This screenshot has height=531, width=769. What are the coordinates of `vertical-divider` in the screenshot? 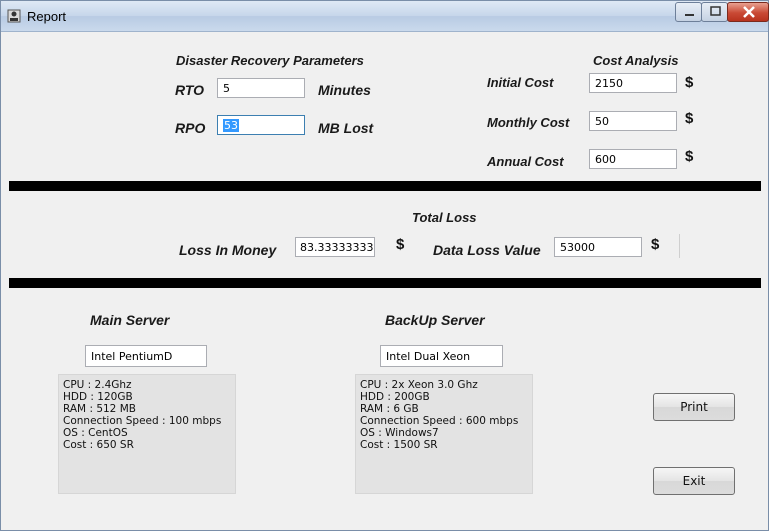 It's located at (679, 246).